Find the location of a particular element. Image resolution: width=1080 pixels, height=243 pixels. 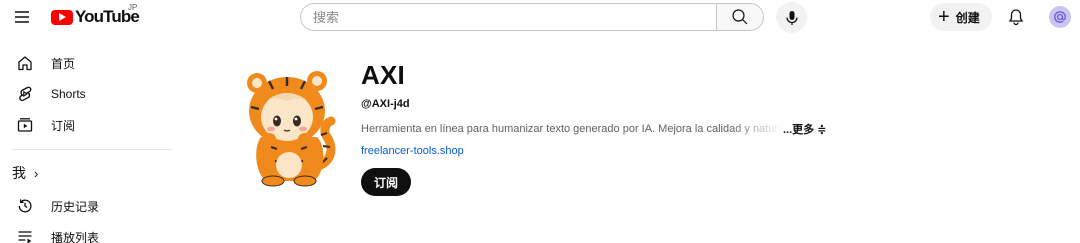

home-icon is located at coordinates (25, 63).